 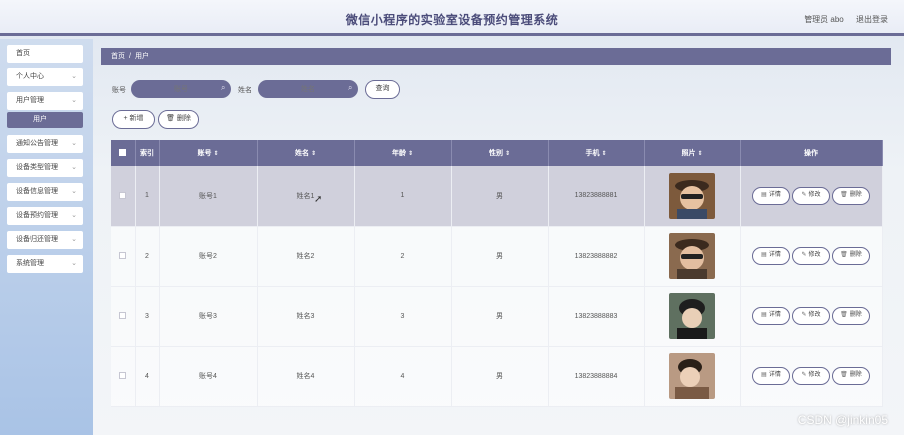 I want to click on breadcrumb-home: 首页, so click(x=118, y=56).